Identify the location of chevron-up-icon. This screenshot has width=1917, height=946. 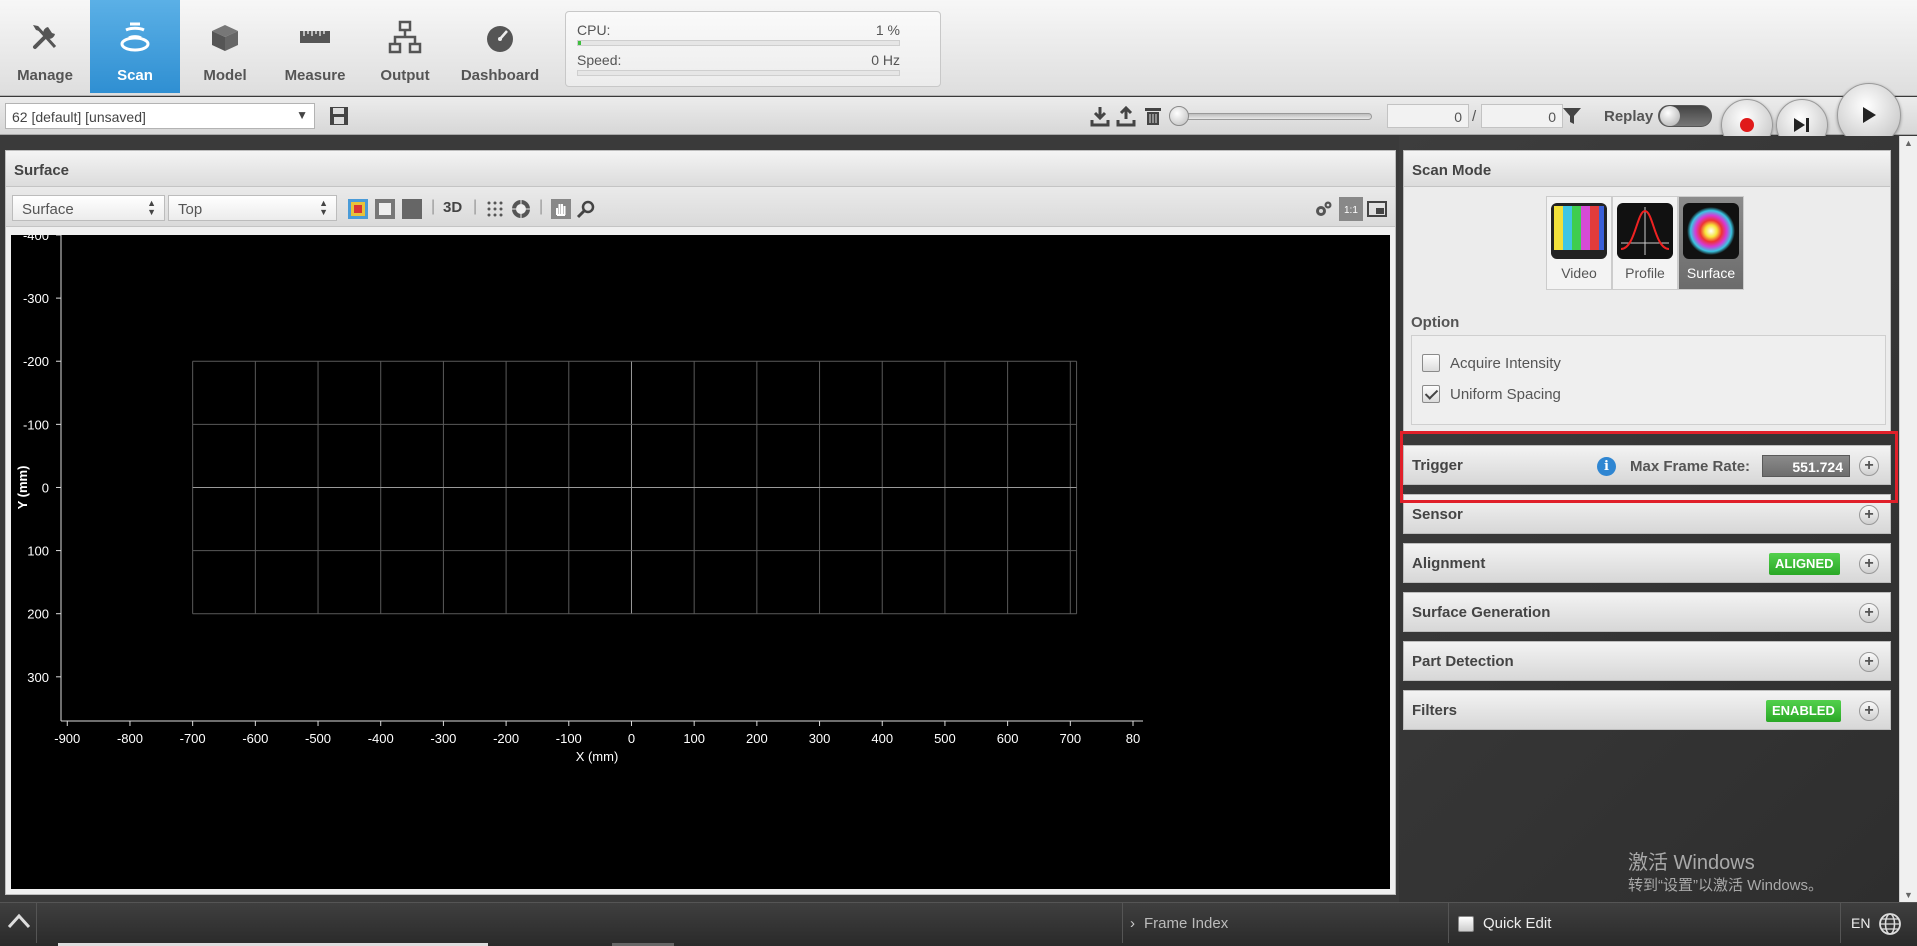
(19, 921).